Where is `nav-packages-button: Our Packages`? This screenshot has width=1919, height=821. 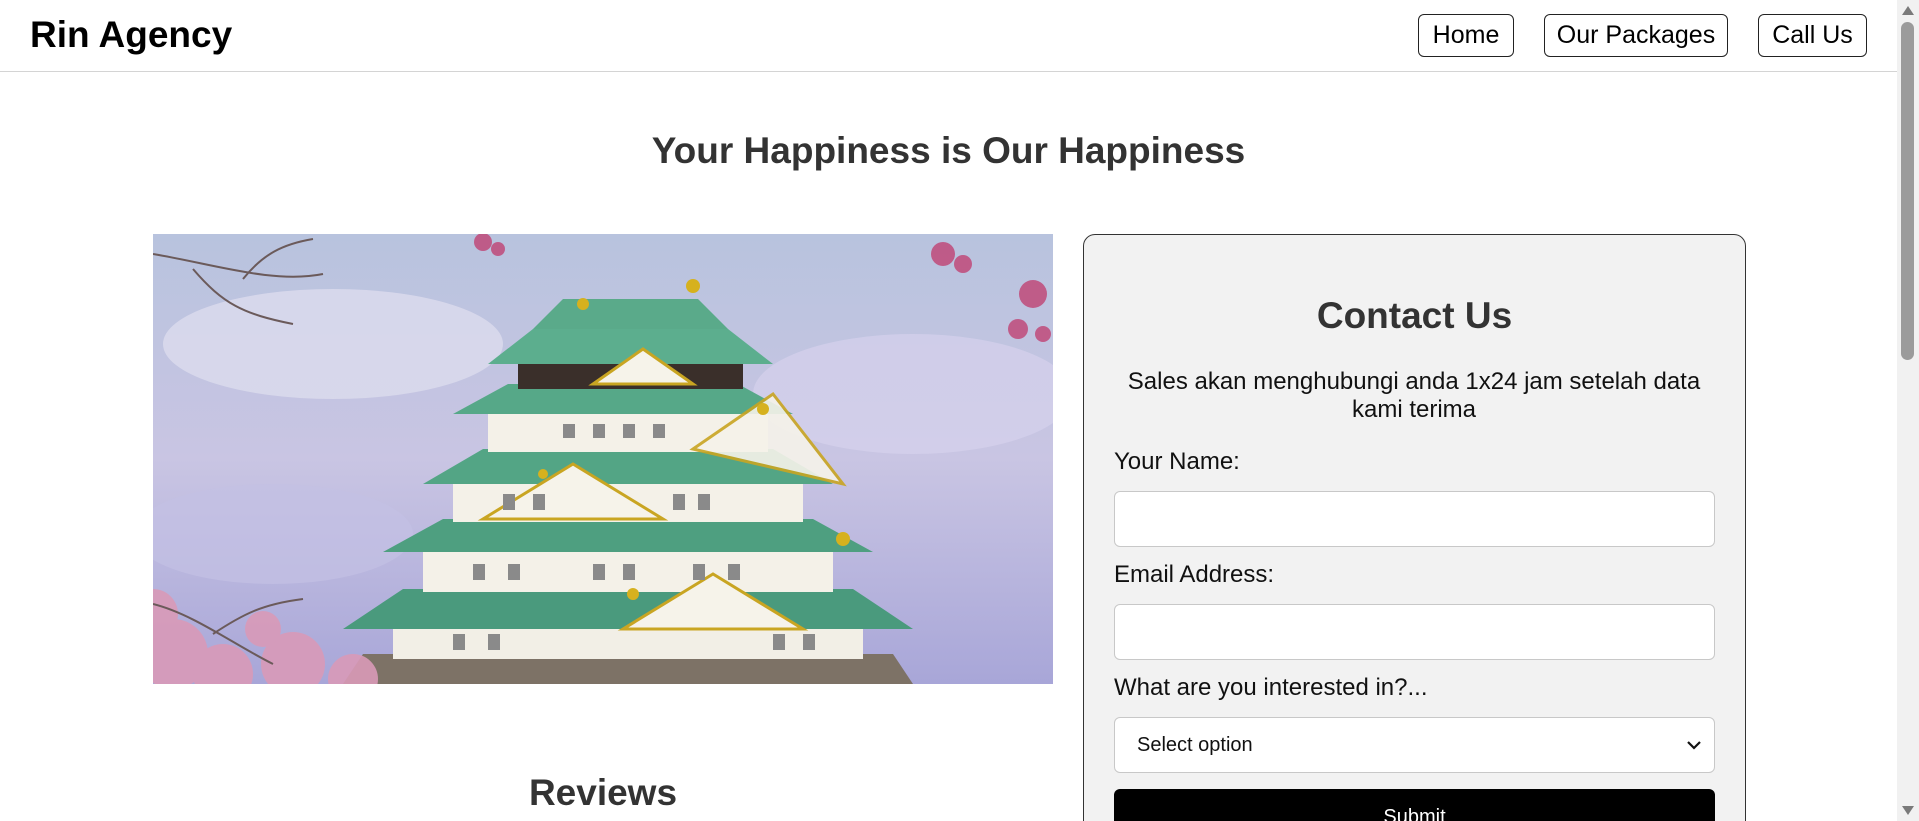 nav-packages-button: Our Packages is located at coordinates (1636, 35).